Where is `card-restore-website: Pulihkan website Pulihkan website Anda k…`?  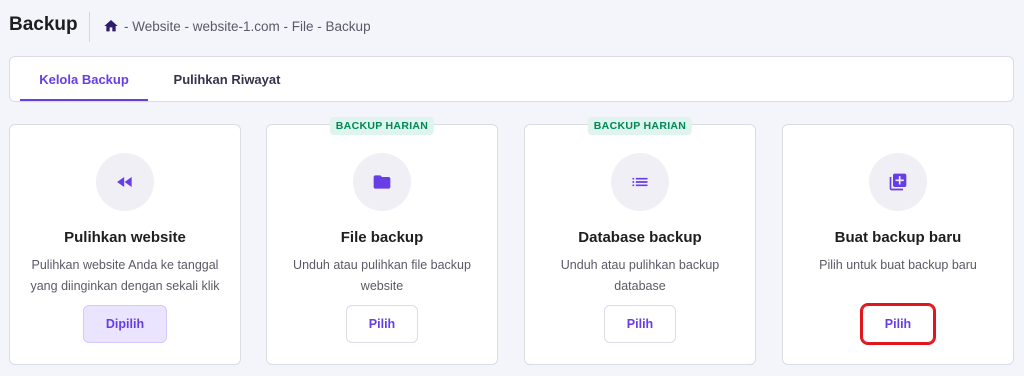 card-restore-website: Pulihkan website Pulihkan website Anda k… is located at coordinates (125, 244).